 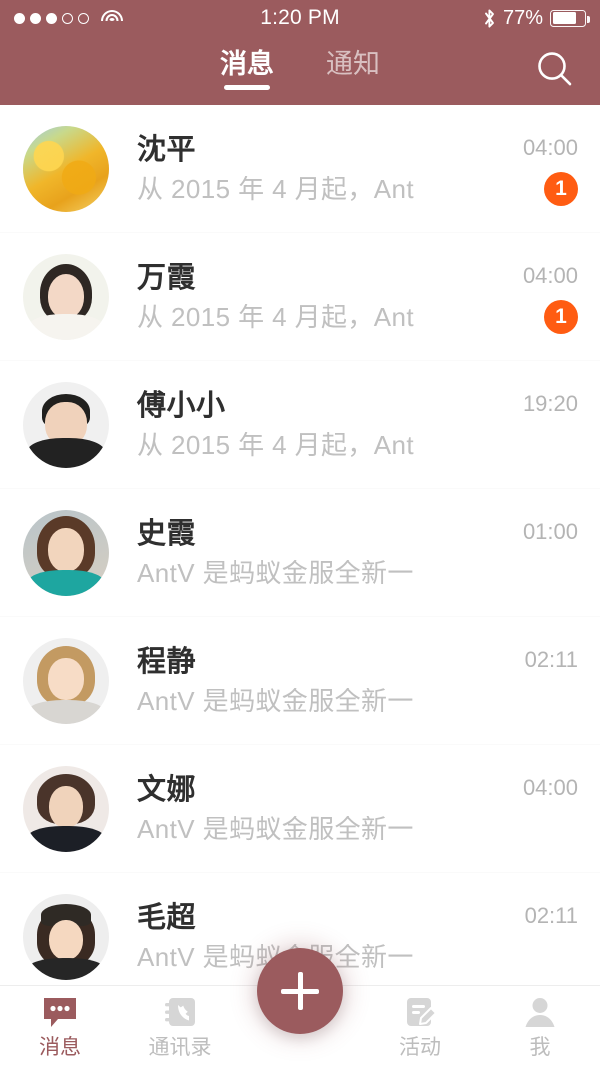 I want to click on status-bar-right: 77%, so click(x=536, y=18).